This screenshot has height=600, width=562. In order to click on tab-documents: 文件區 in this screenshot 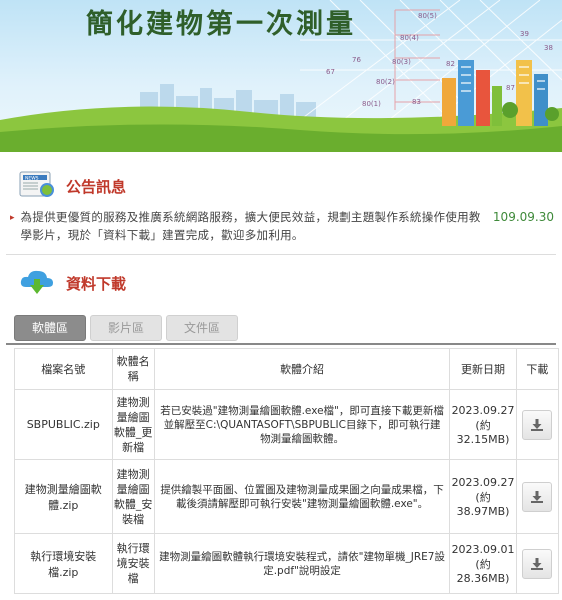, I will do `click(202, 328)`.